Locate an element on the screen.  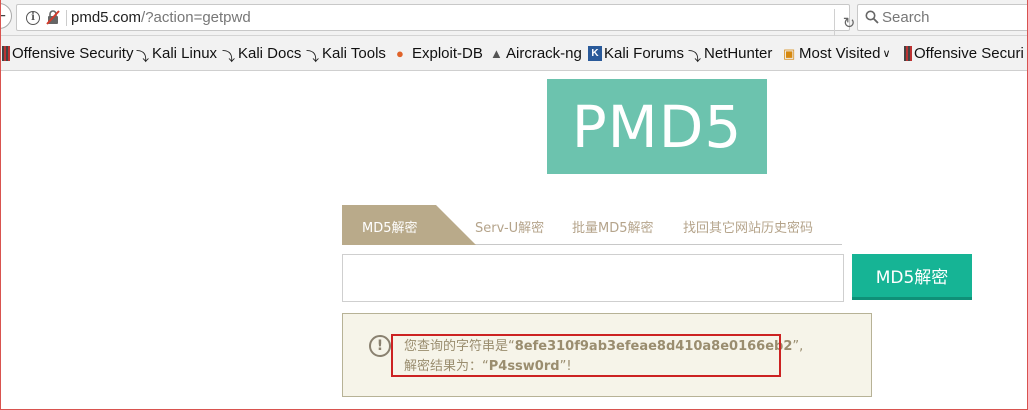
tab-md5-decrypt: MD5解密 is located at coordinates (409, 225).